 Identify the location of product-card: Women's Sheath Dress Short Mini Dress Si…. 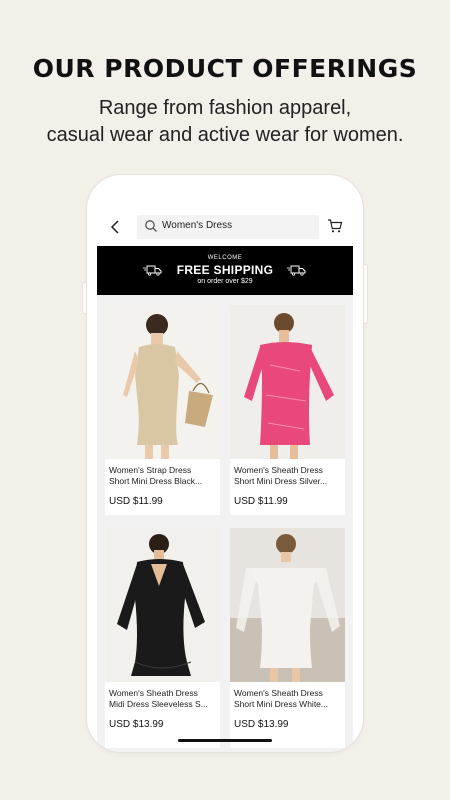
(287, 410).